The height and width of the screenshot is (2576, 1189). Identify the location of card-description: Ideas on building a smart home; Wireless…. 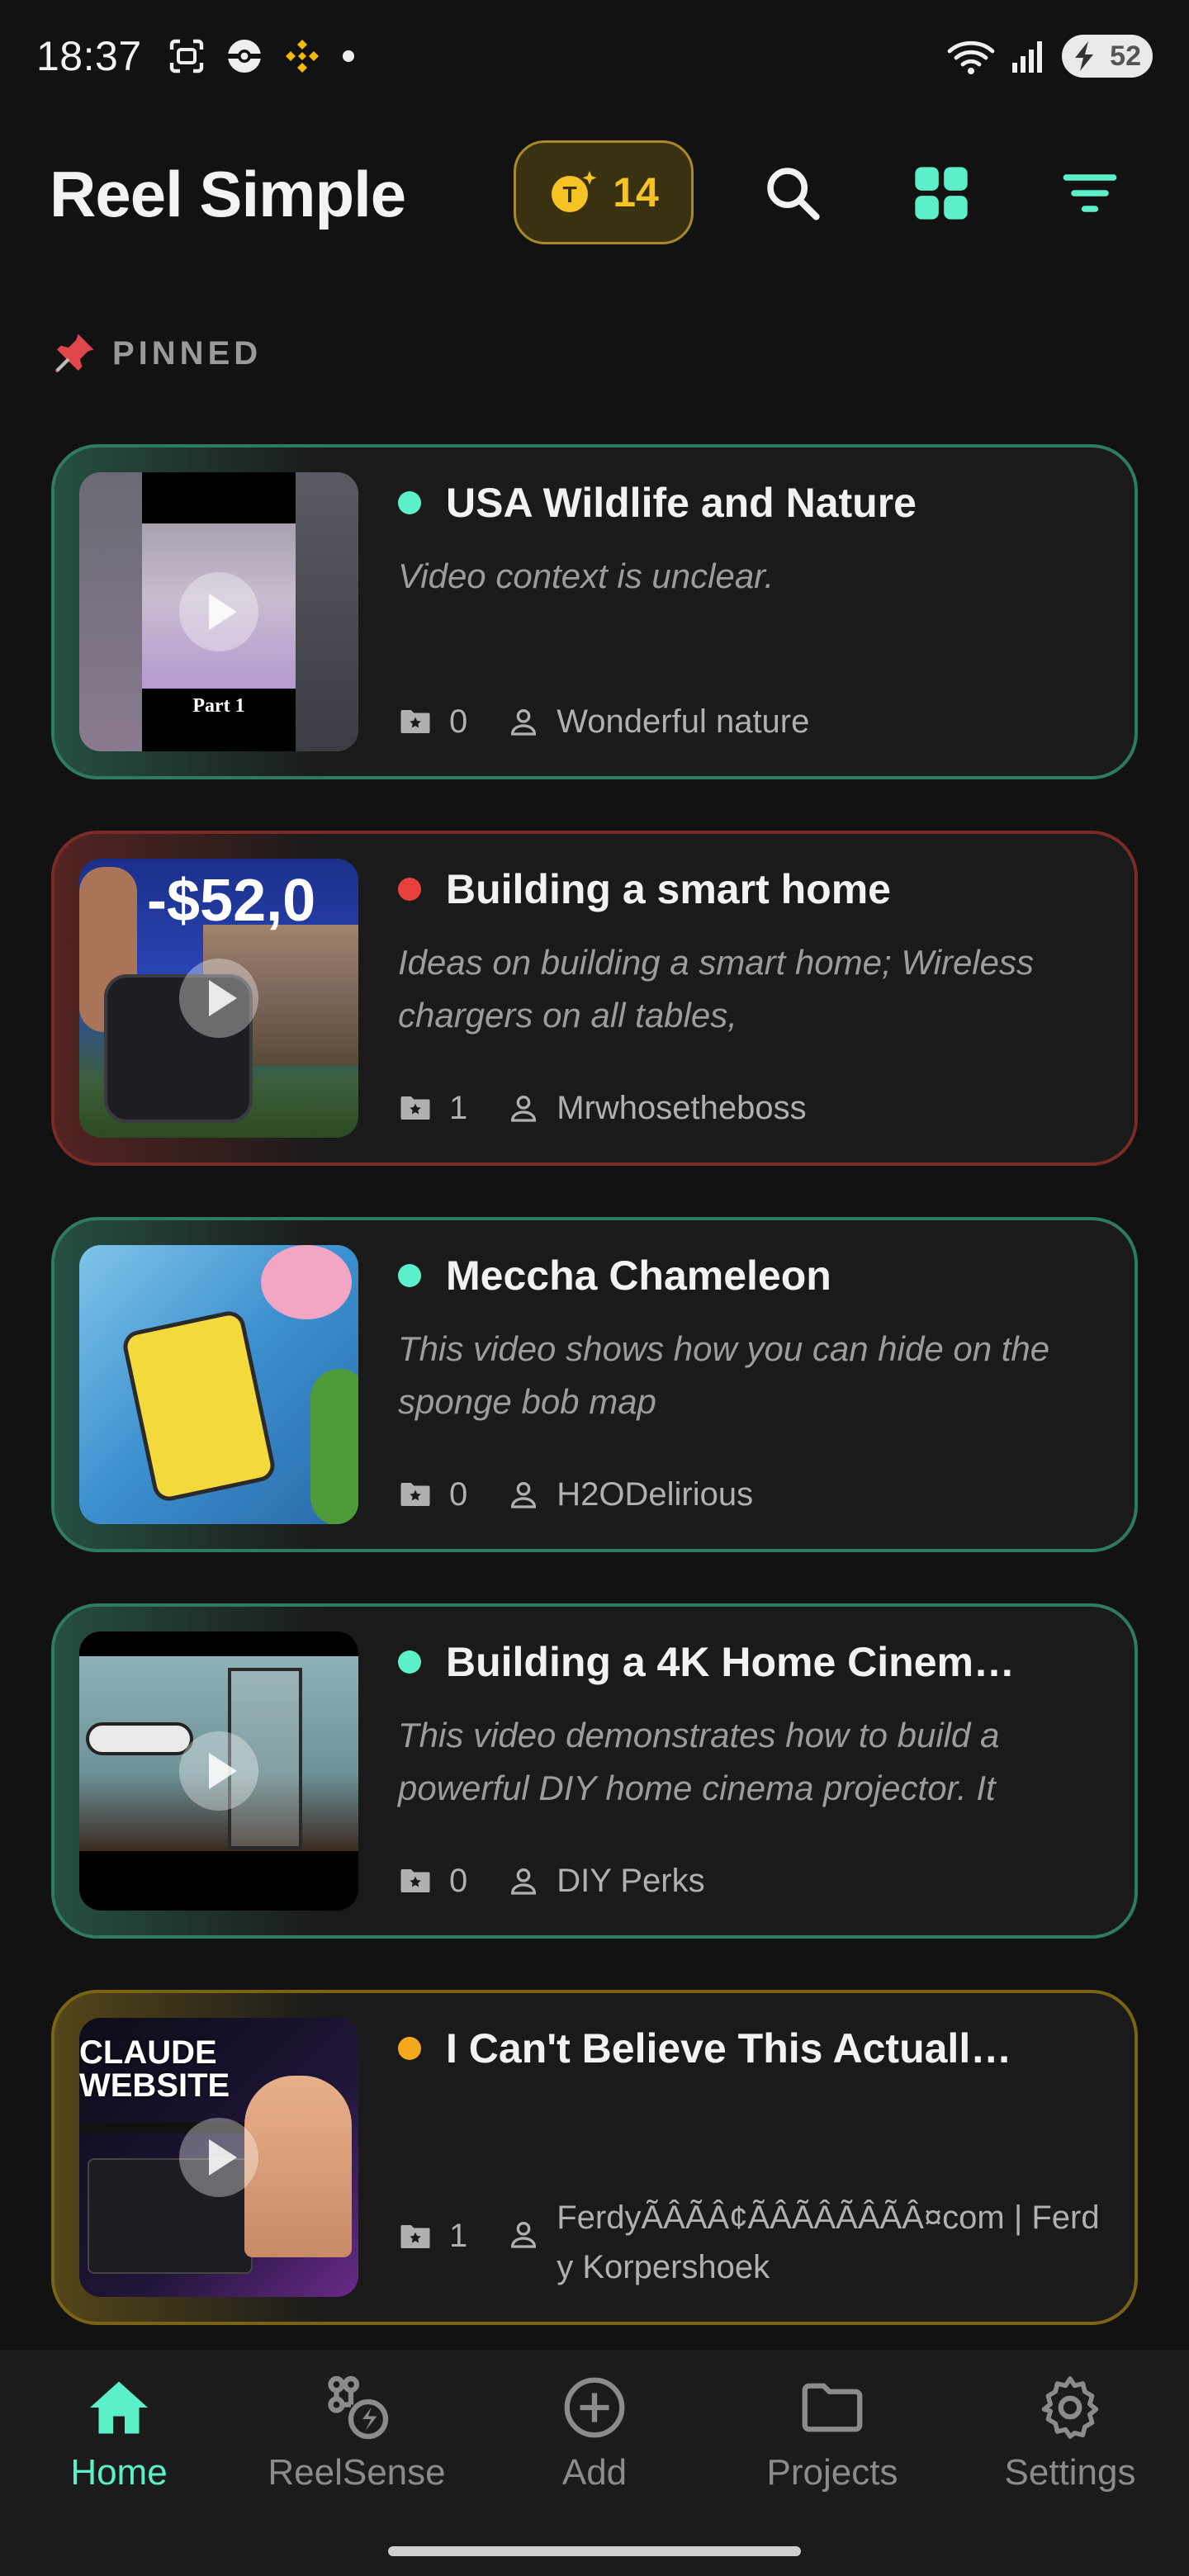
(716, 989).